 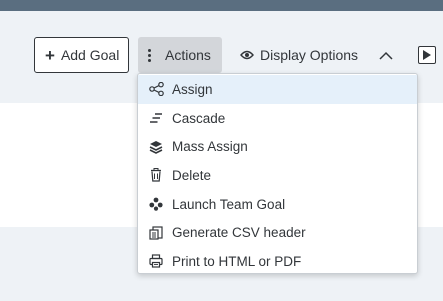 What do you see at coordinates (237, 261) in the screenshot?
I see `menu-item-label: Print to HTML or PDF` at bounding box center [237, 261].